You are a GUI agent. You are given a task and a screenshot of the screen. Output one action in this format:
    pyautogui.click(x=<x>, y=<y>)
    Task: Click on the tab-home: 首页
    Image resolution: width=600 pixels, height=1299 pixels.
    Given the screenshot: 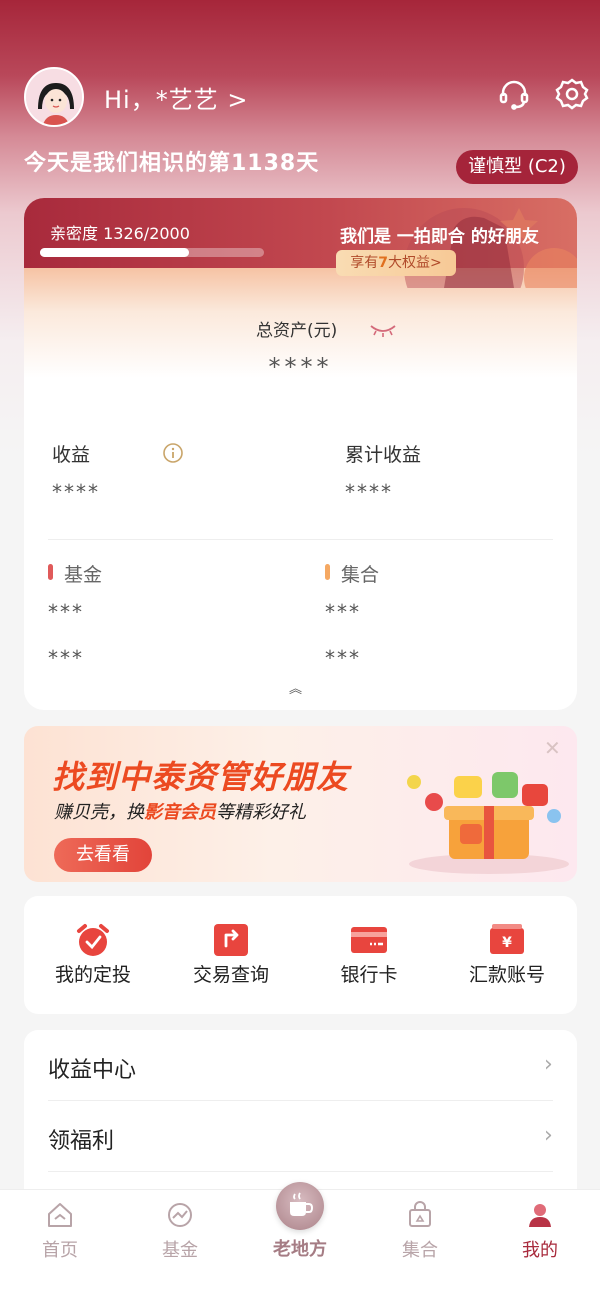 What is the action you would take?
    pyautogui.click(x=60, y=1244)
    